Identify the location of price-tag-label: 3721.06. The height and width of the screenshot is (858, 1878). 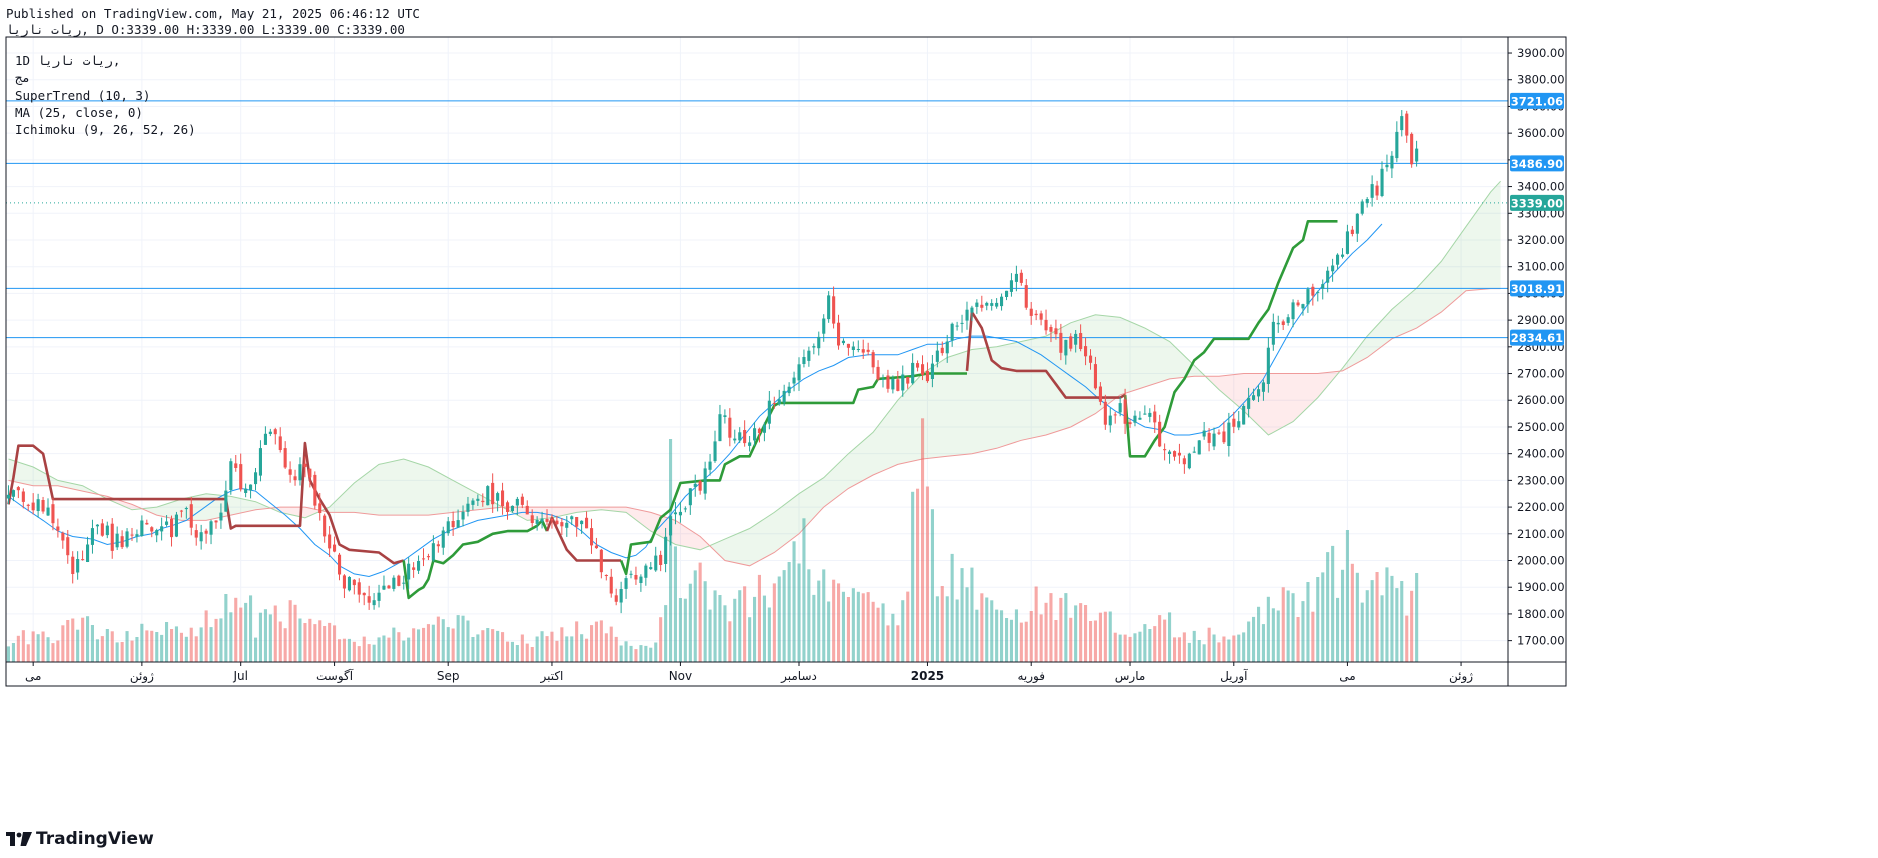
(1537, 101).